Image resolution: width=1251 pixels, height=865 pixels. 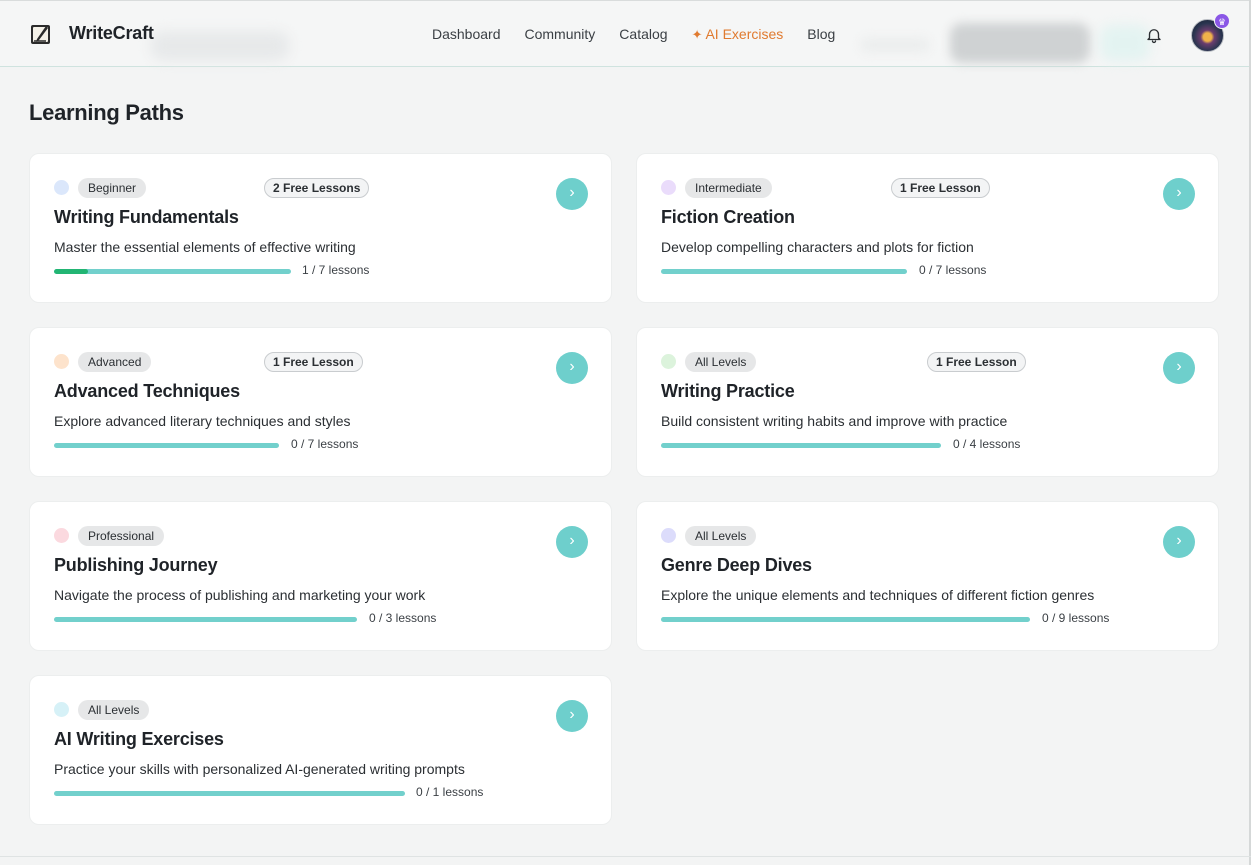 I want to click on nav-blog: Blog, so click(x=821, y=34).